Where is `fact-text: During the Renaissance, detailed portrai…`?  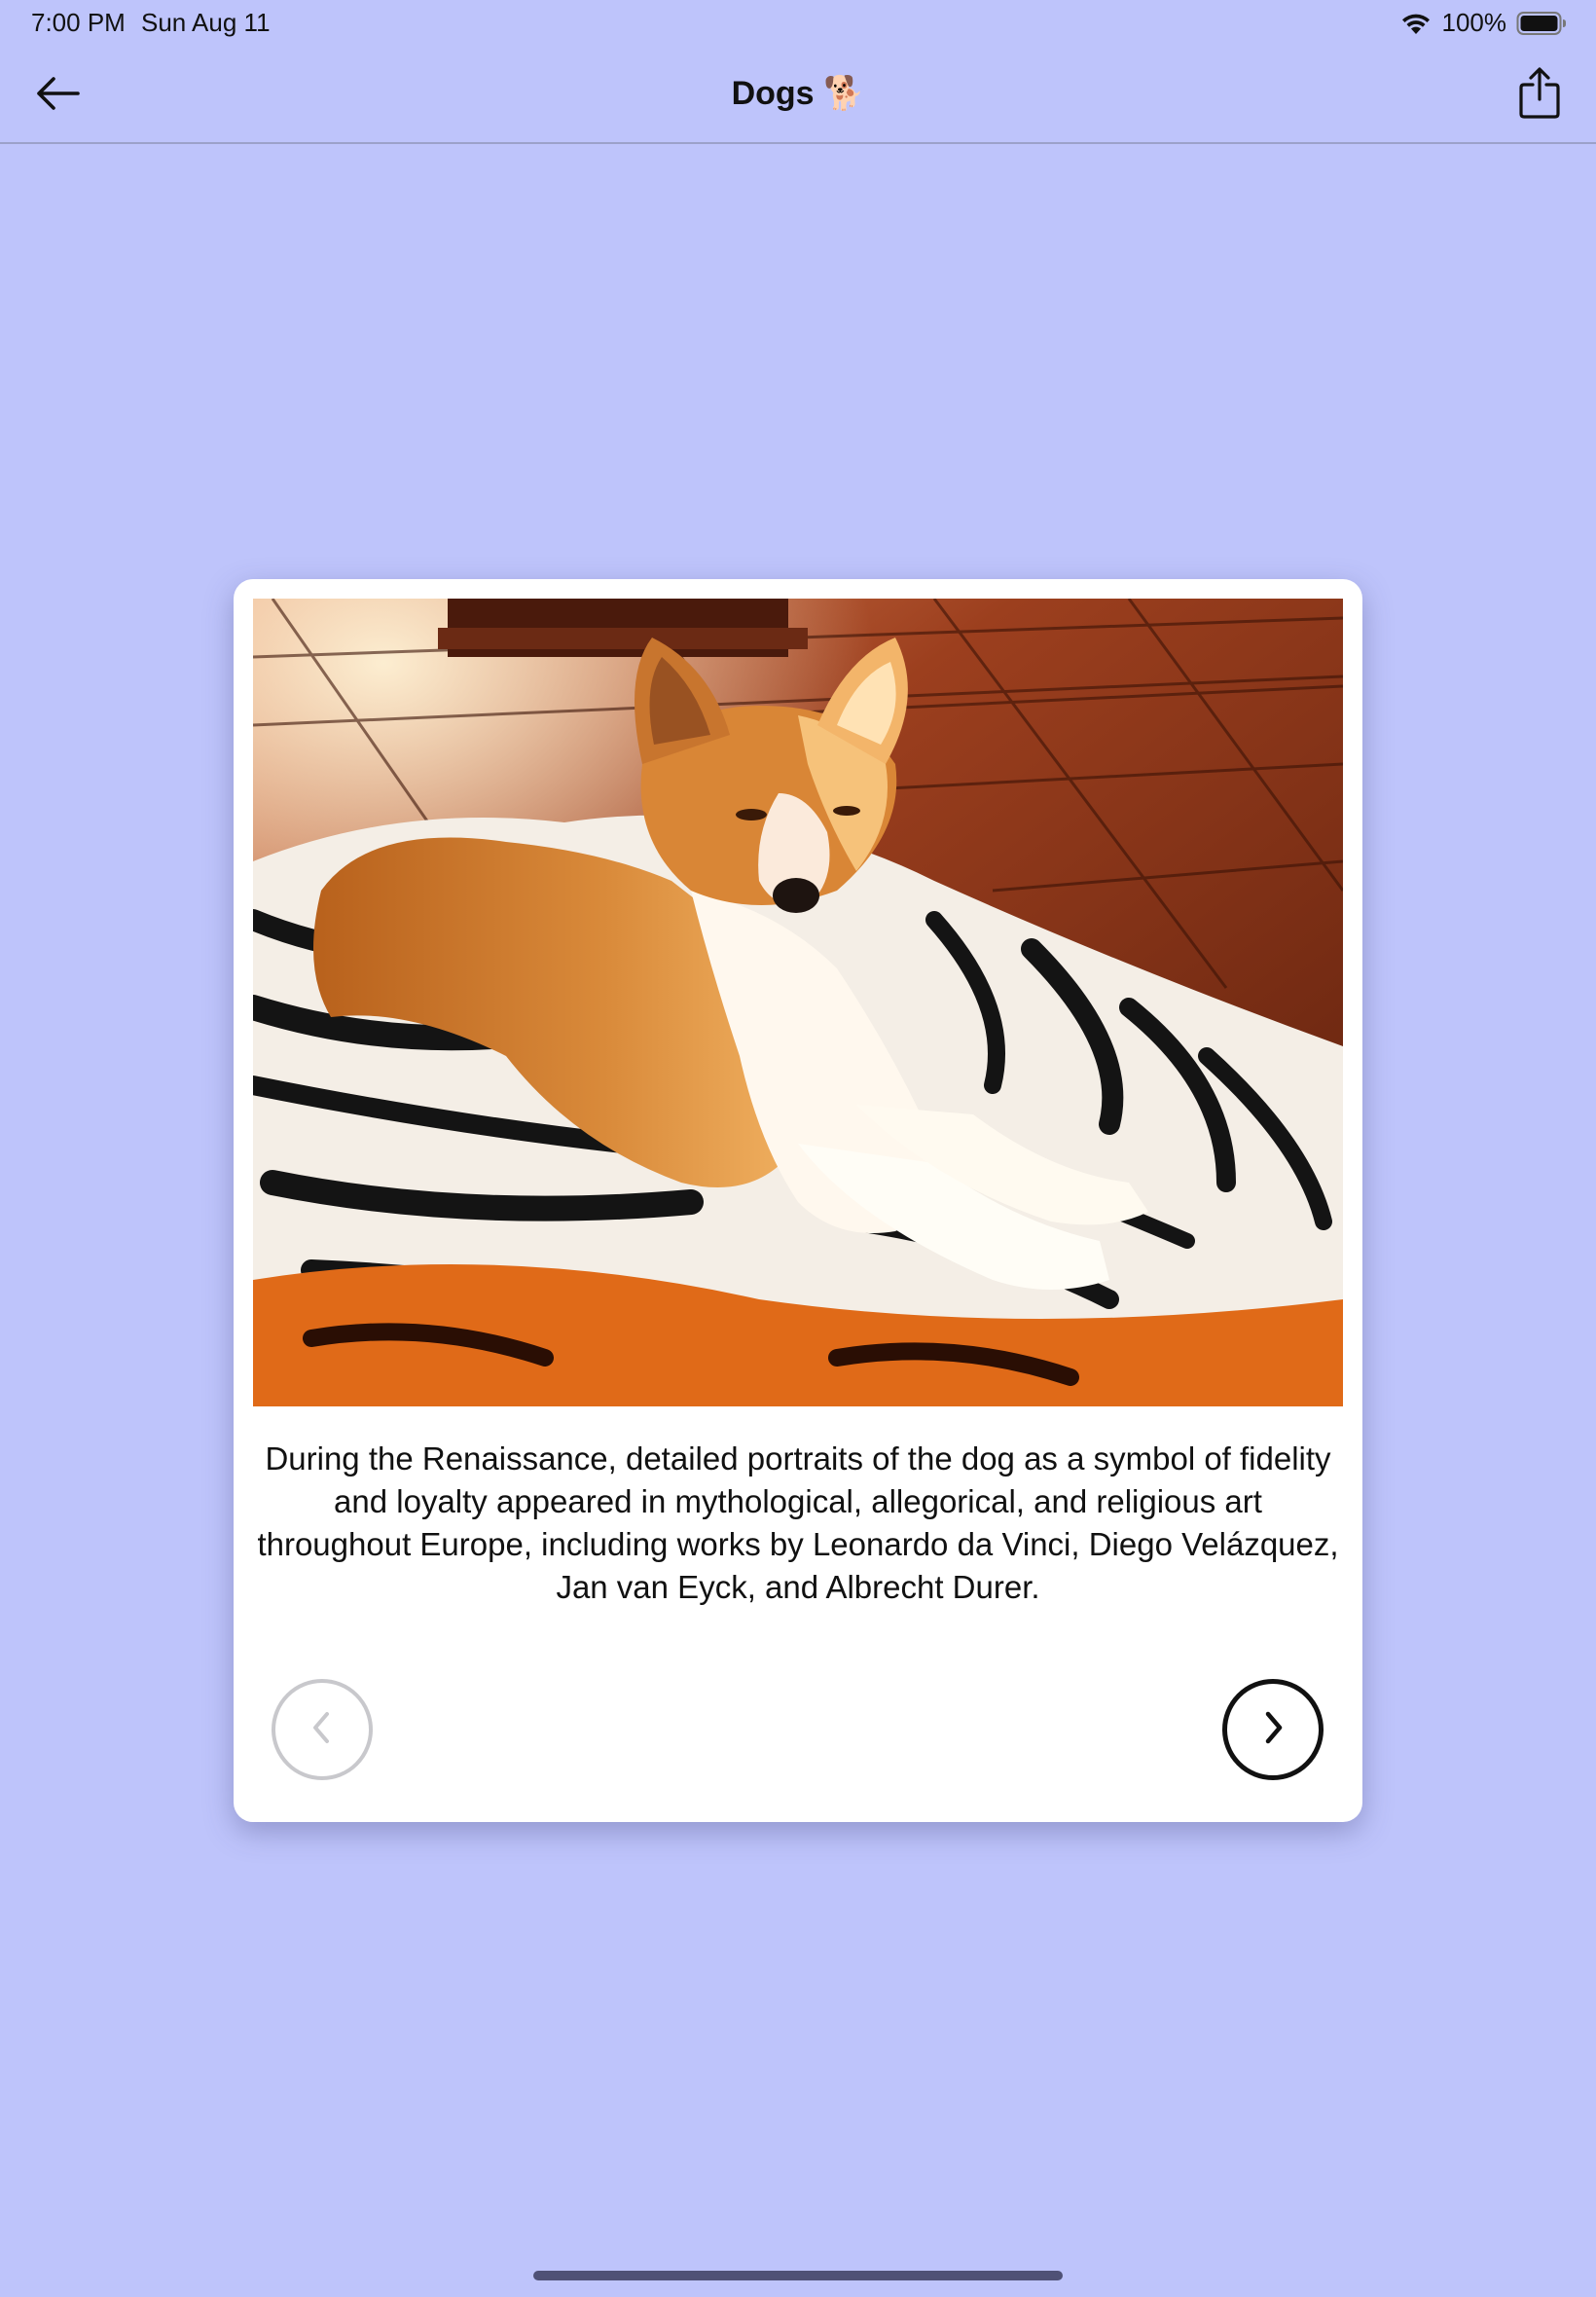 fact-text: During the Renaissance, detailed portrai… is located at coordinates (798, 1522).